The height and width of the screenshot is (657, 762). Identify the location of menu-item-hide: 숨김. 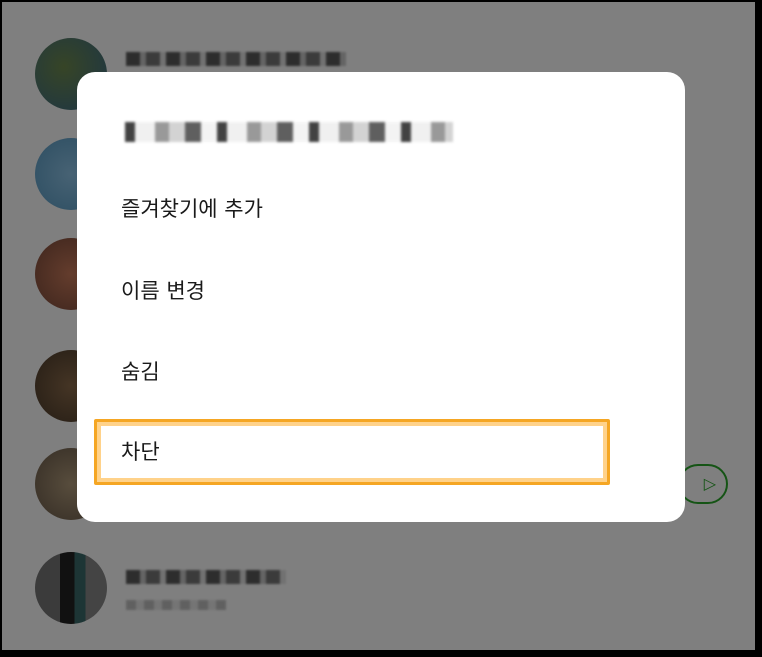
(381, 372).